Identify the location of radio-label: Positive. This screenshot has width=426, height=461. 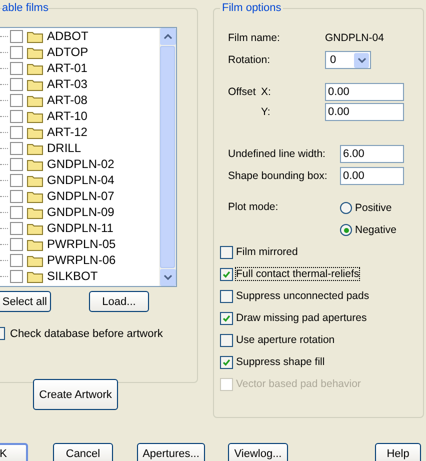
(373, 208).